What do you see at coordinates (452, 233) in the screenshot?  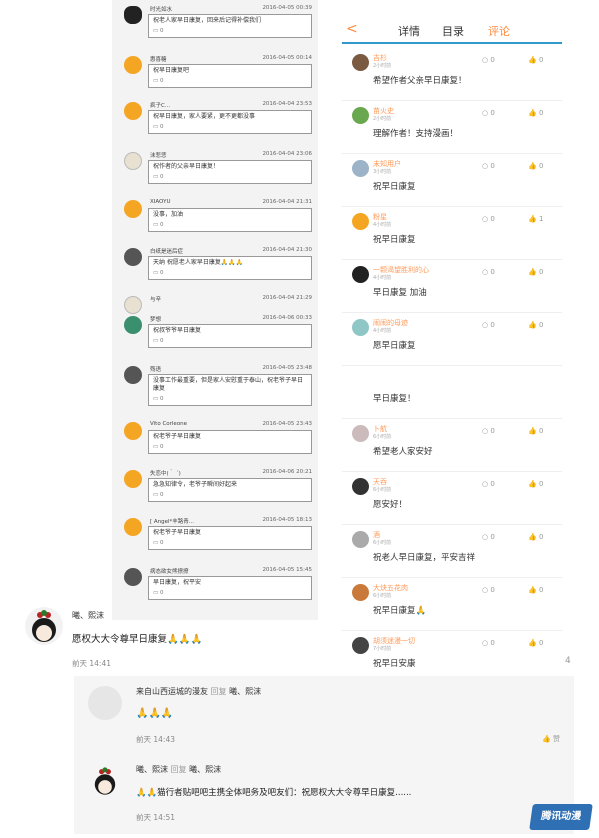 I see `list-item: 粉星 4小时前 祝早日康复 ○ 0 👍 1` at bounding box center [452, 233].